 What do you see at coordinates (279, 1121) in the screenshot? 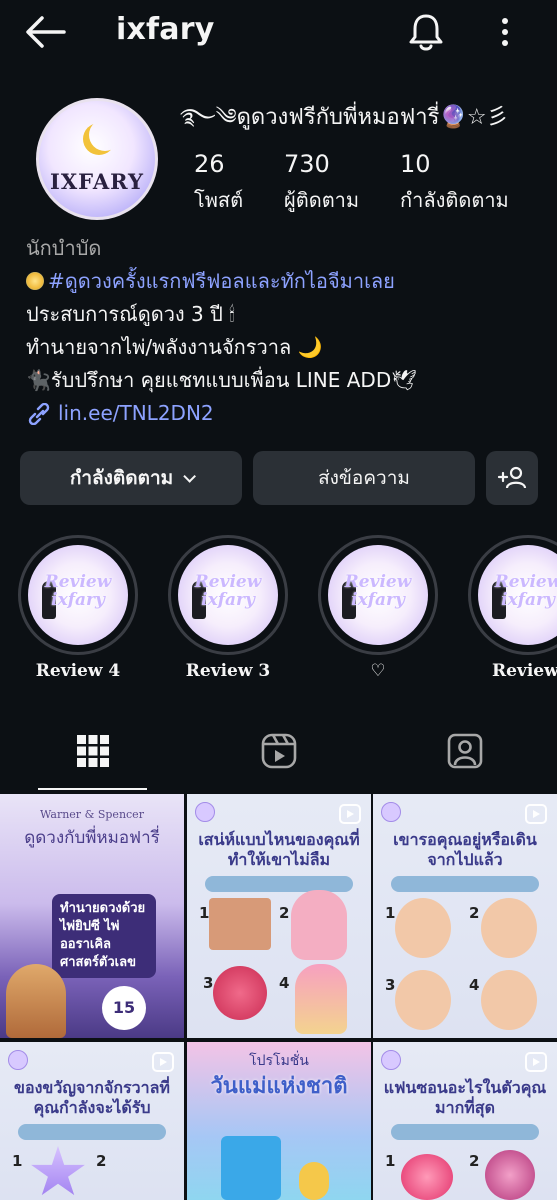
I see `post-thumbnail: โปรโมชั่น วันแม่แห่งชาติ` at bounding box center [279, 1121].